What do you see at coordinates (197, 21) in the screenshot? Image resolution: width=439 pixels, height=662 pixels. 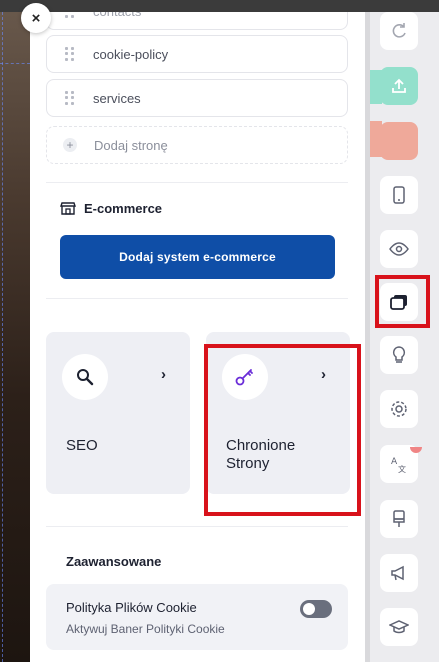 I see `page-item-contacts: contacts` at bounding box center [197, 21].